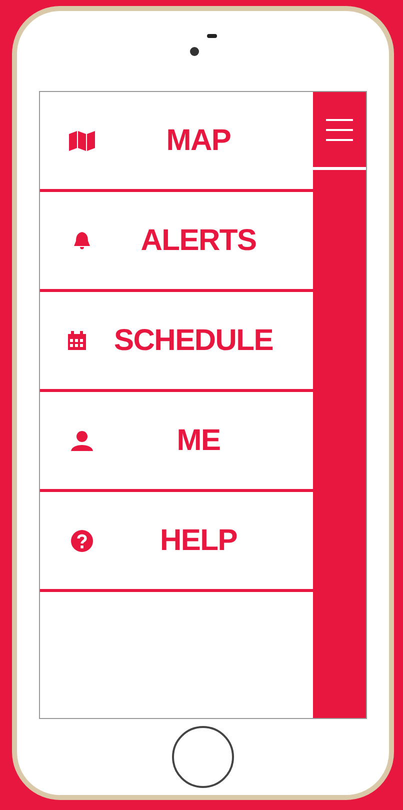 This screenshot has width=403, height=810. Describe the element at coordinates (198, 141) in the screenshot. I see `menu-label: MAP` at that location.